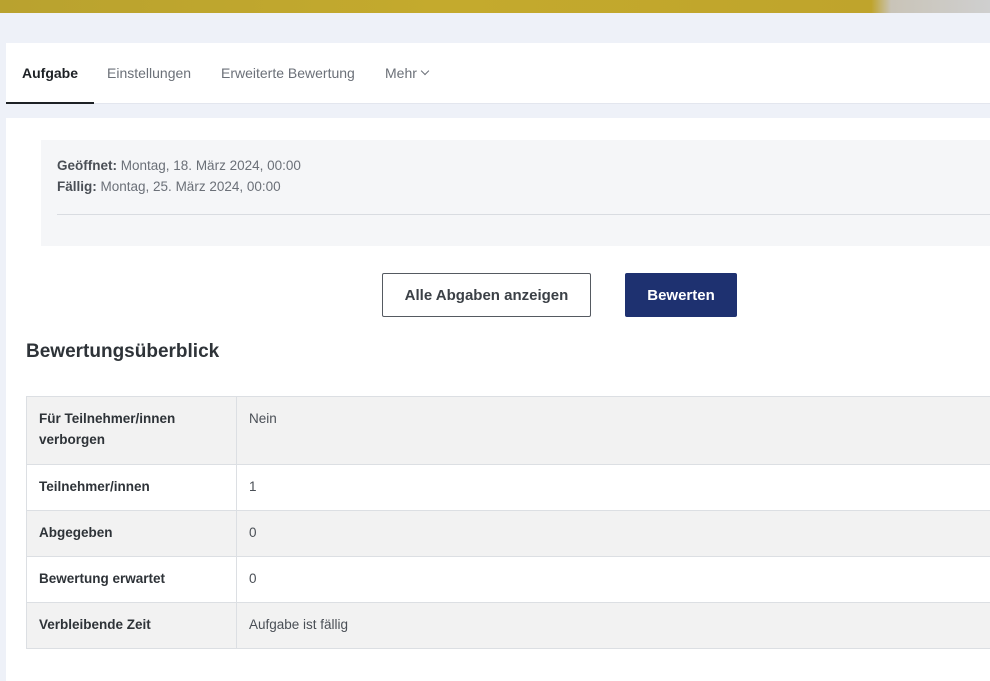 The width and height of the screenshot is (990, 681). I want to click on tab-einstellungen: Einstellungen, so click(149, 73).